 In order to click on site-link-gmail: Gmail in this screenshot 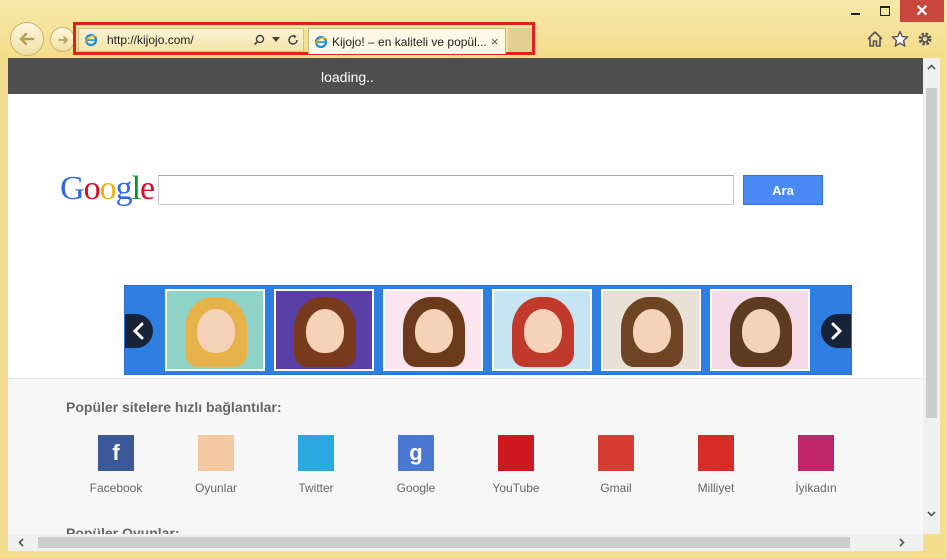, I will do `click(616, 465)`.